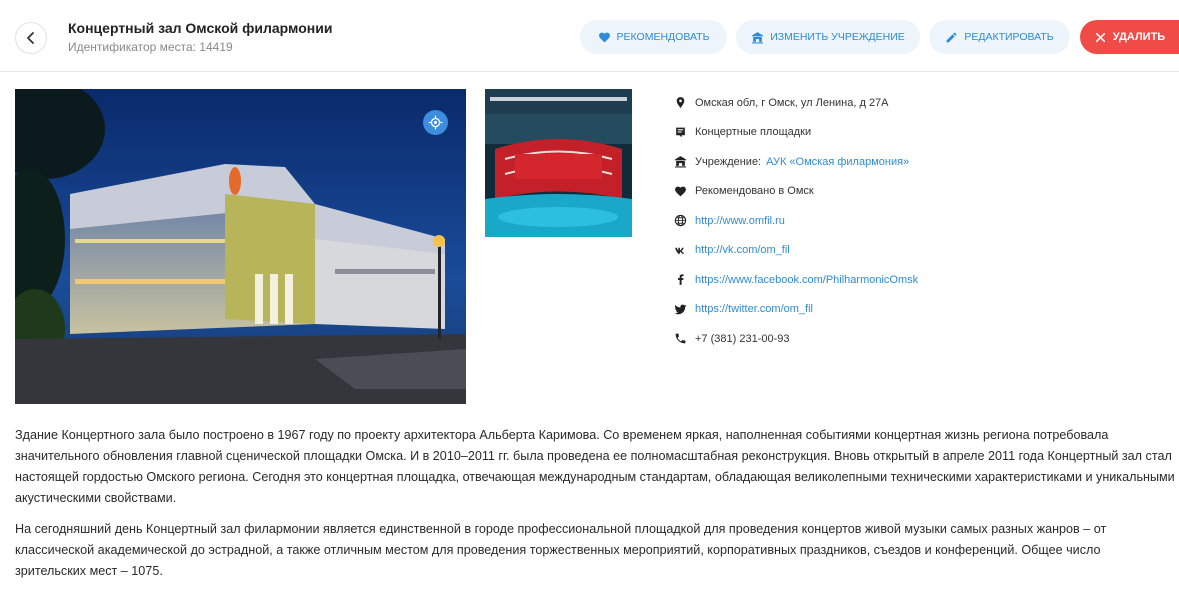 This screenshot has height=592, width=1179. What do you see at coordinates (728, 161) in the screenshot?
I see `institution-label: Учреждение:` at bounding box center [728, 161].